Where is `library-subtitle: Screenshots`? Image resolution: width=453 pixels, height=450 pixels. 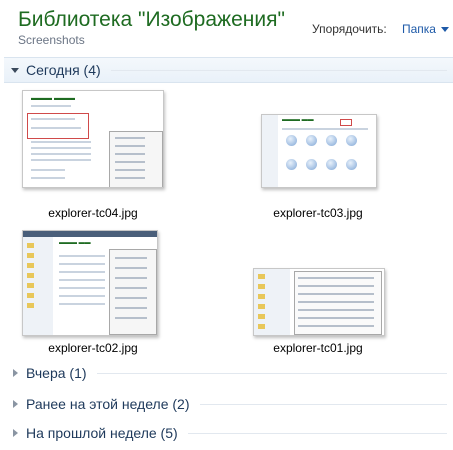
library-subtitle: Screenshots is located at coordinates (51, 40).